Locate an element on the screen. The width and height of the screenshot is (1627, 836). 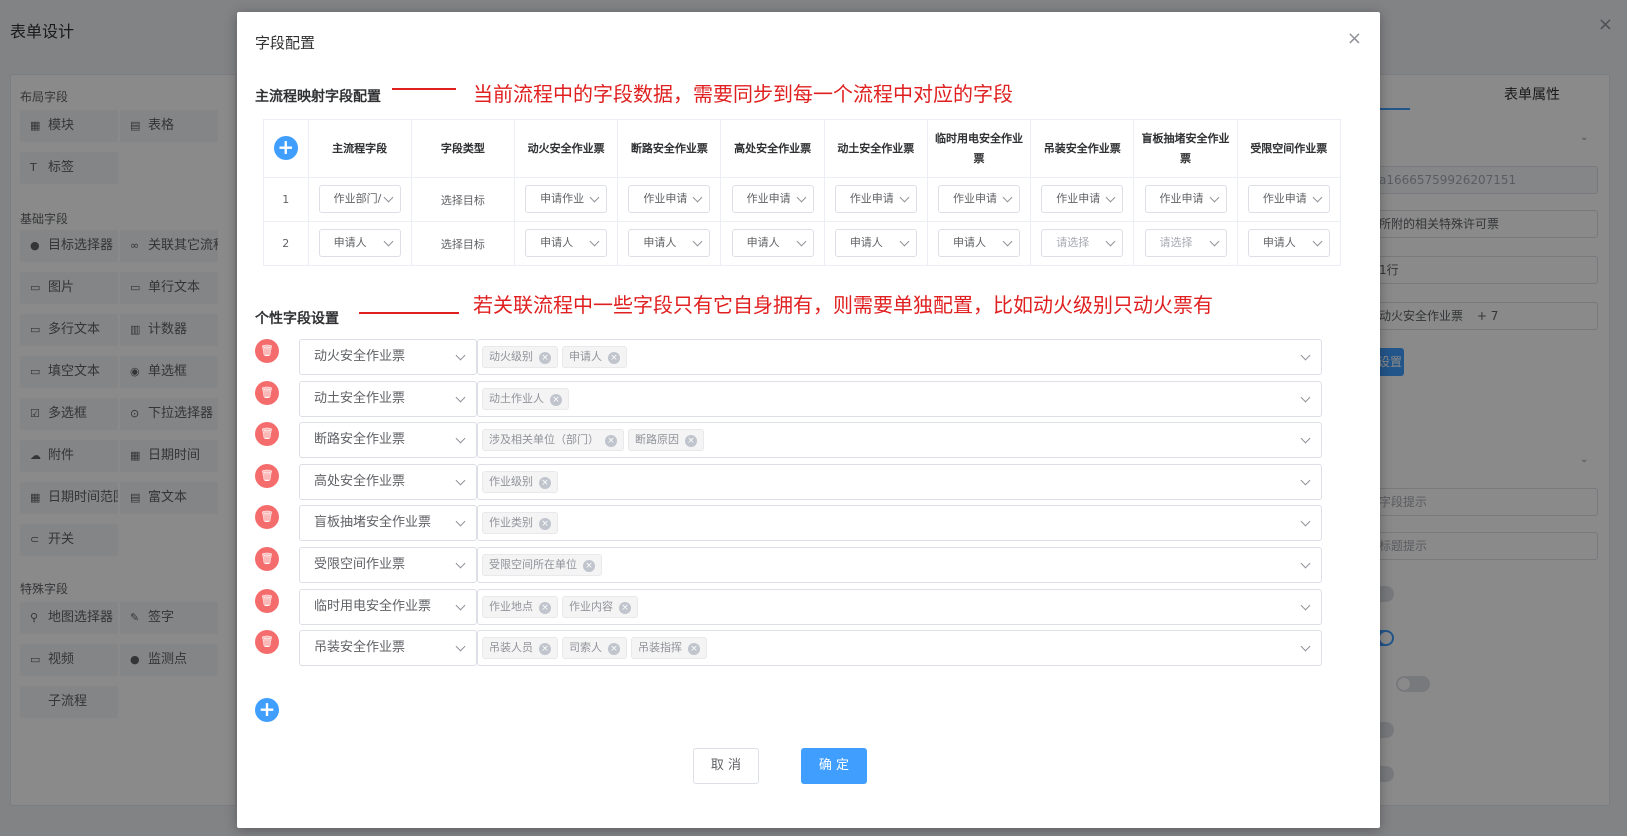
field-select: 作业部门/ is located at coordinates (359, 198).